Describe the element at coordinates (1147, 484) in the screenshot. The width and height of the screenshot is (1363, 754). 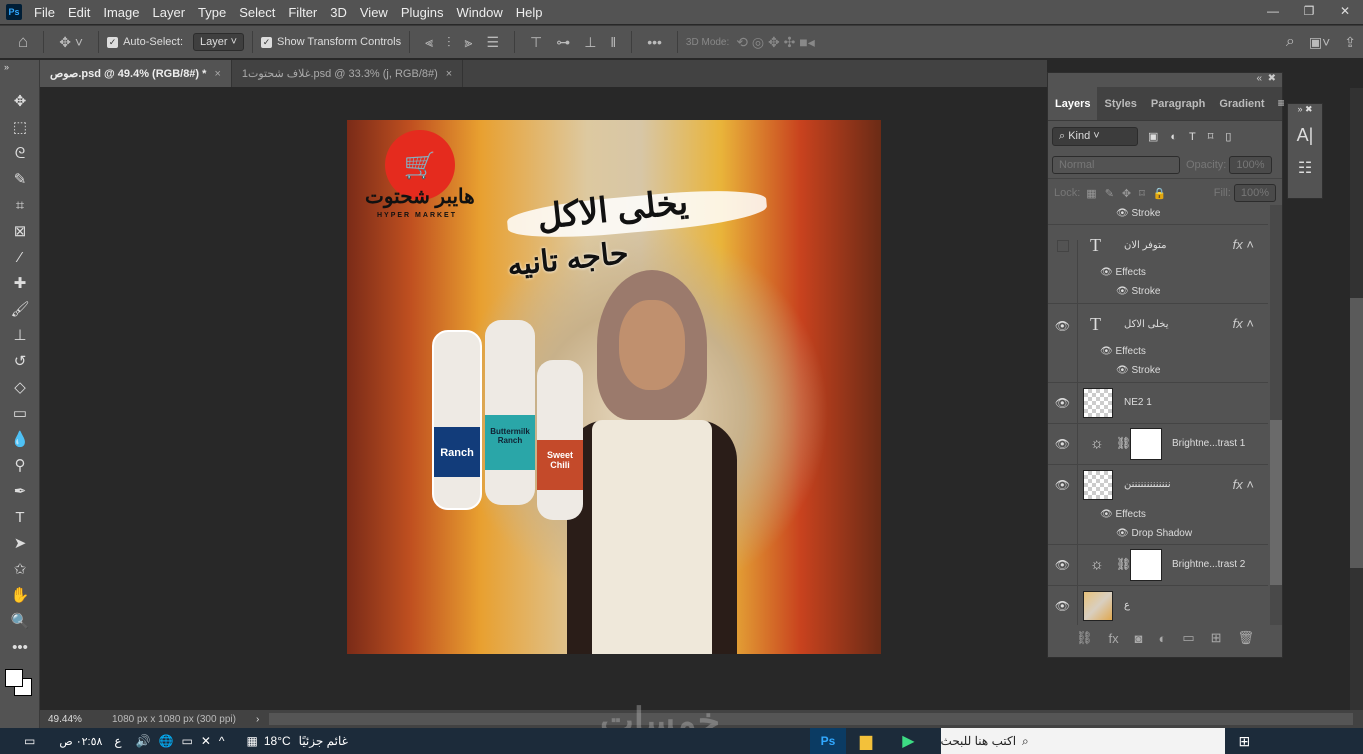
I see `layer-name: نننننننننننننن` at that location.